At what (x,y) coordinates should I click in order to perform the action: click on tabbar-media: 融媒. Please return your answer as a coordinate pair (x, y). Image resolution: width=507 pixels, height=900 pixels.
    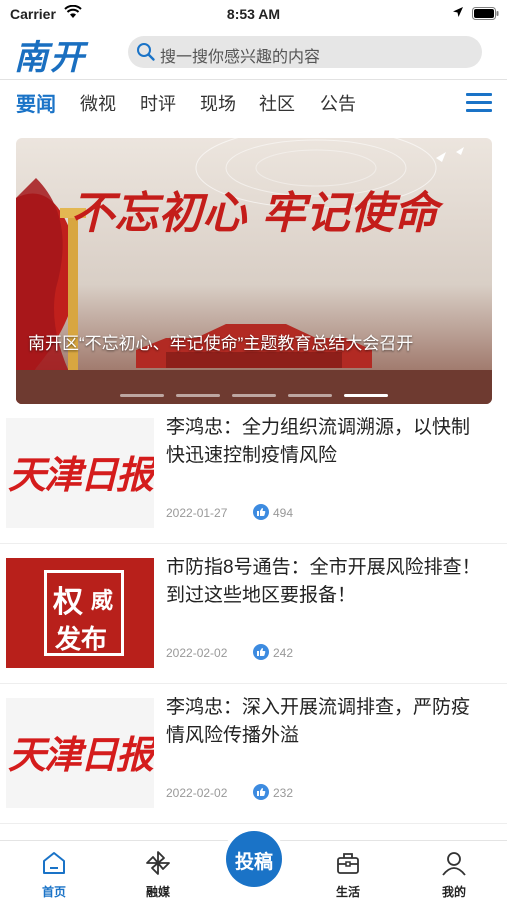
    Looking at the image, I should click on (158, 870).